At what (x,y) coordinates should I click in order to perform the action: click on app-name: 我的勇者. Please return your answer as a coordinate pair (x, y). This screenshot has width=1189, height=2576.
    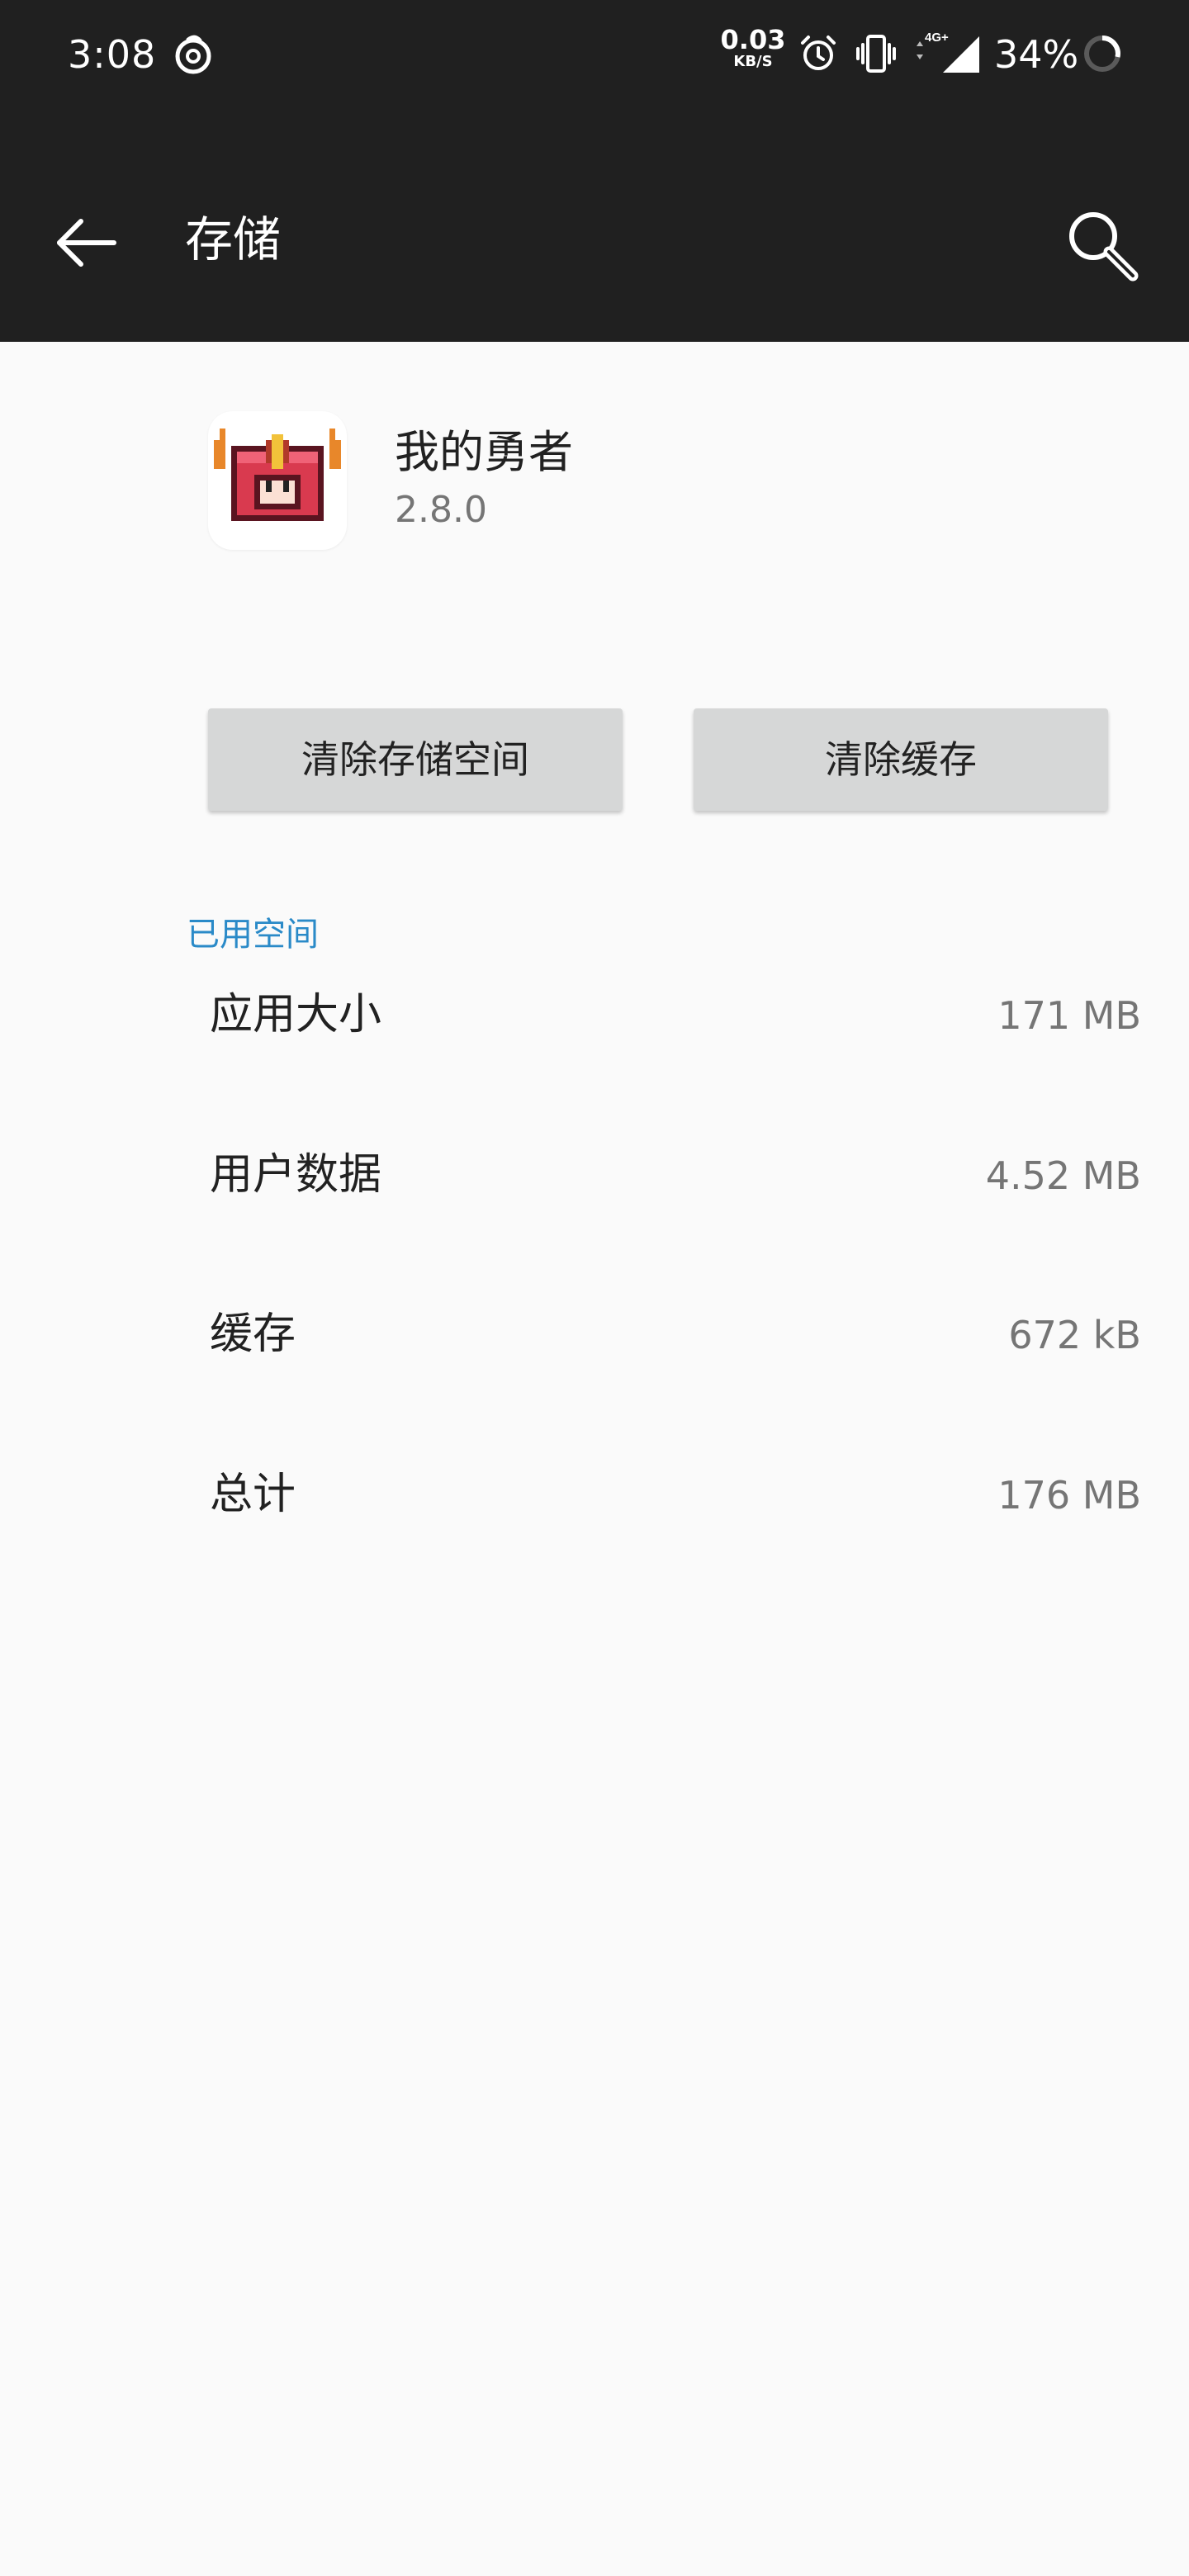
    Looking at the image, I should click on (484, 452).